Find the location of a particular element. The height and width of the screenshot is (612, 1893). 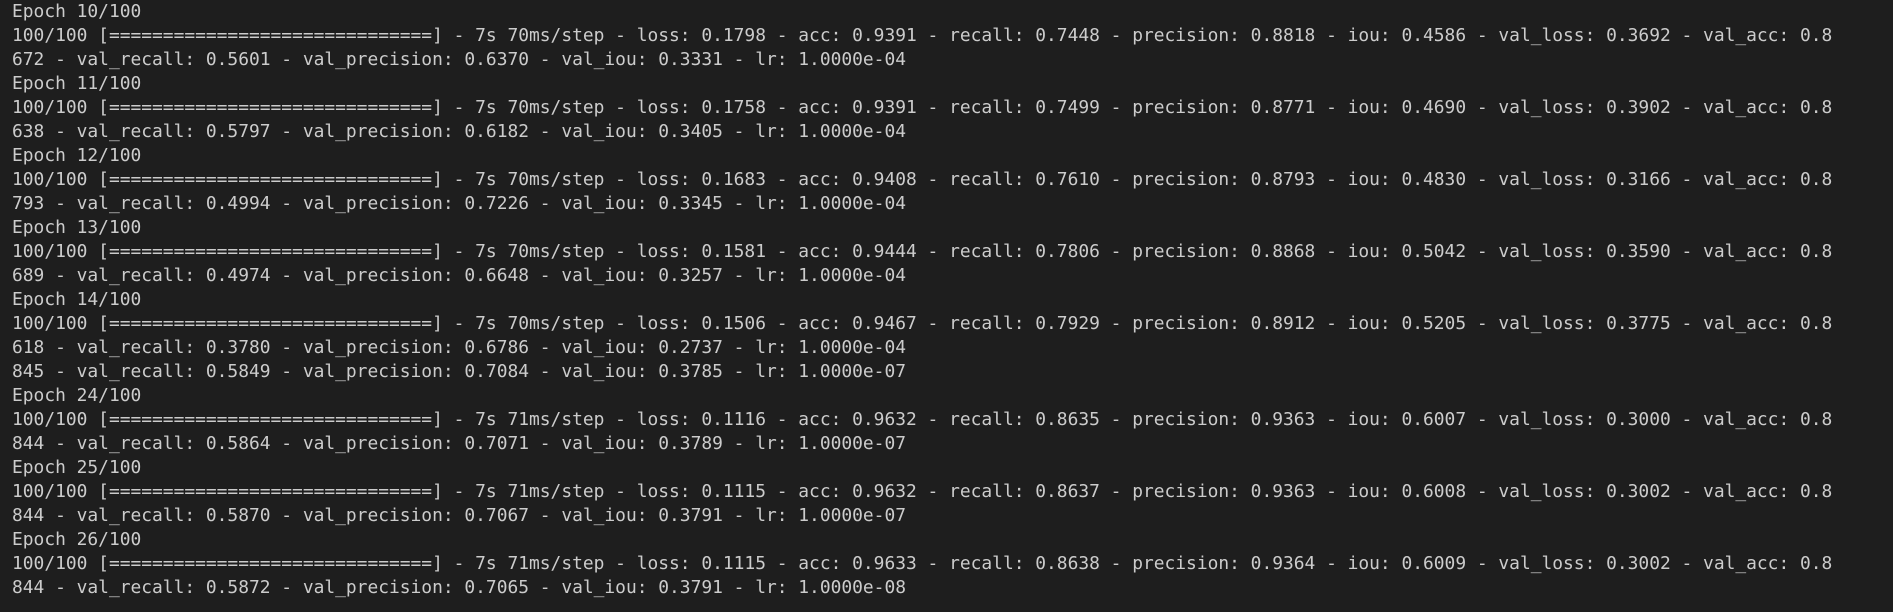

terminal-line-epoch-header: Epoch 14/100 is located at coordinates (77, 299).